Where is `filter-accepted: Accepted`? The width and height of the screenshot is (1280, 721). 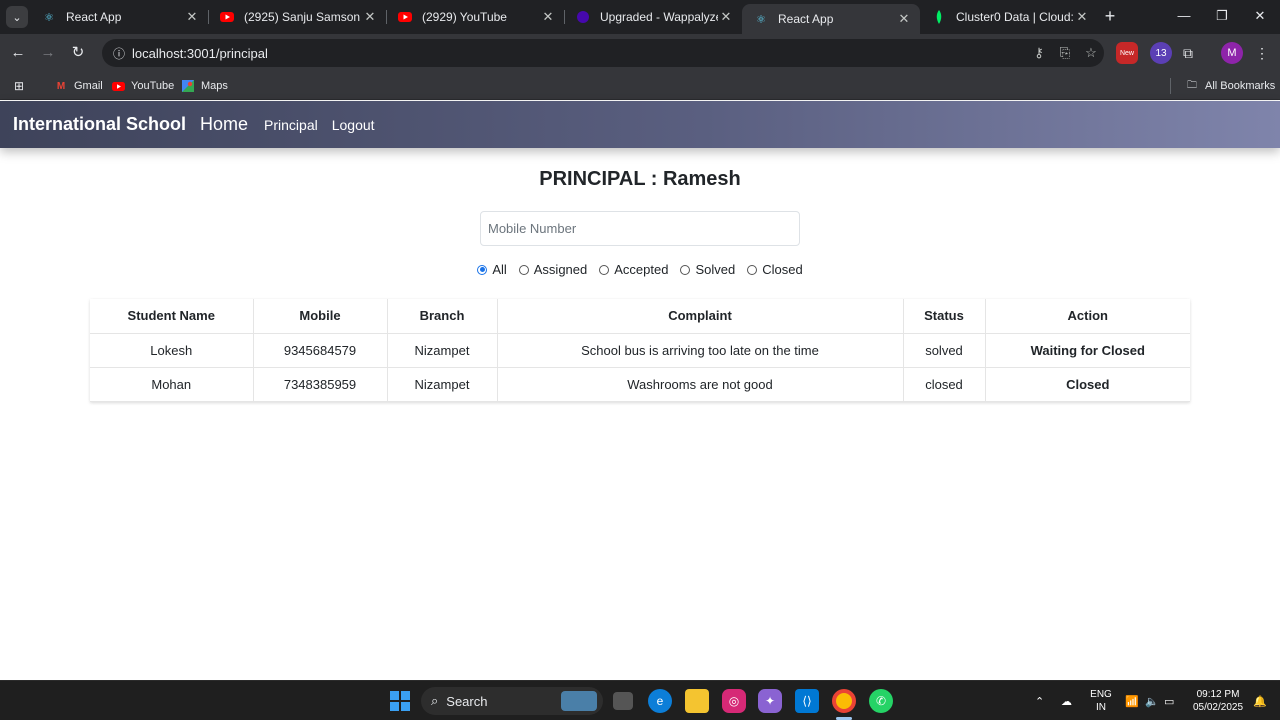 filter-accepted: Accepted is located at coordinates (633, 269).